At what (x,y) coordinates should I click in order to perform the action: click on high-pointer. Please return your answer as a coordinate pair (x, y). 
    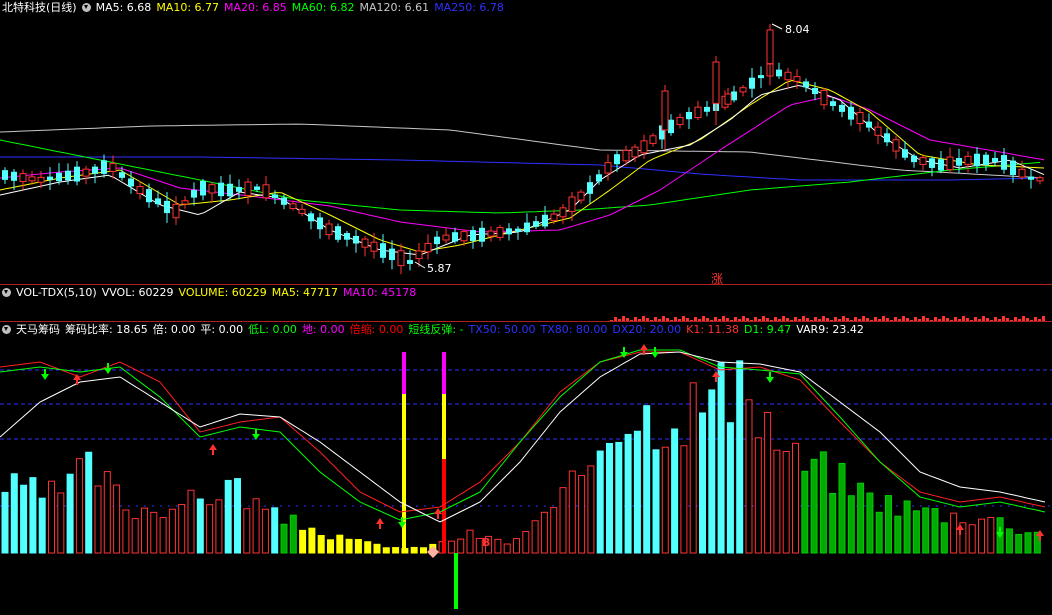
    Looking at the image, I should click on (777, 26).